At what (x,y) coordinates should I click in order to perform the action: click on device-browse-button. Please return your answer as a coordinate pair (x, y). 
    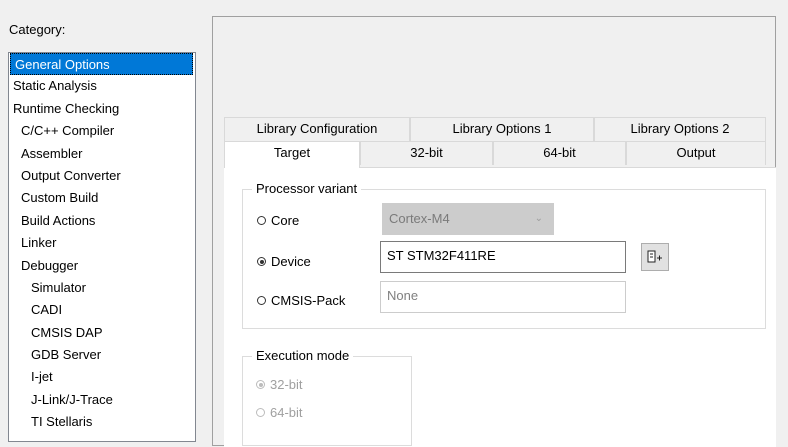
    Looking at the image, I should click on (655, 257).